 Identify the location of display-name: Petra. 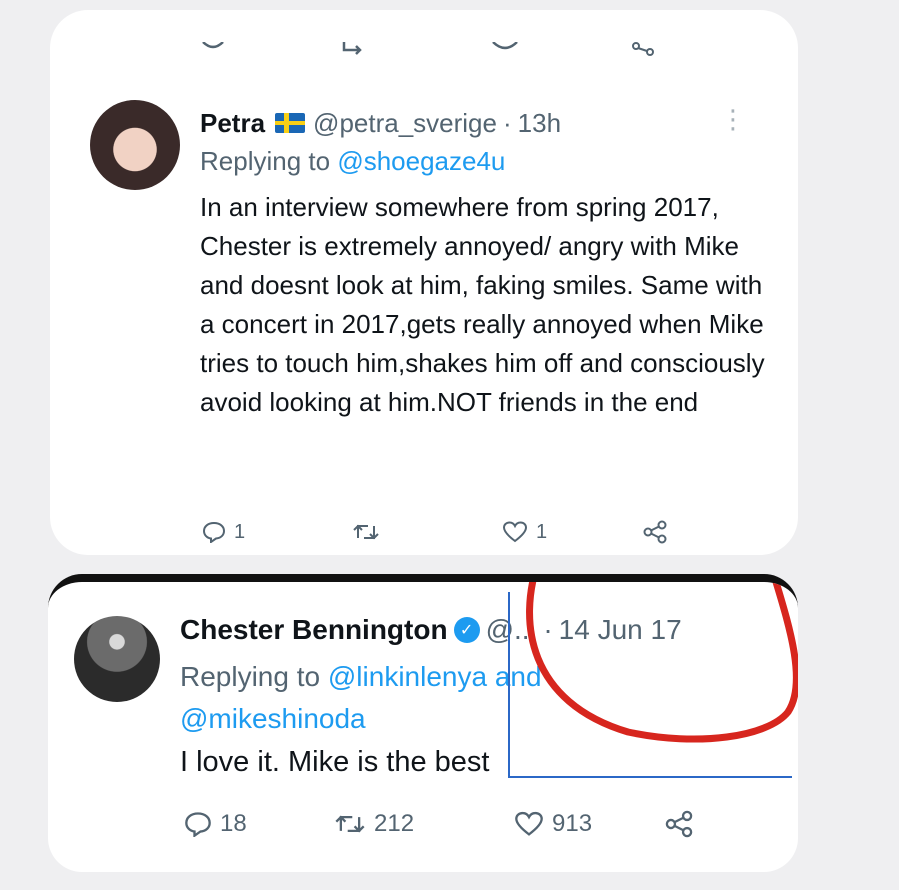
(232, 123).